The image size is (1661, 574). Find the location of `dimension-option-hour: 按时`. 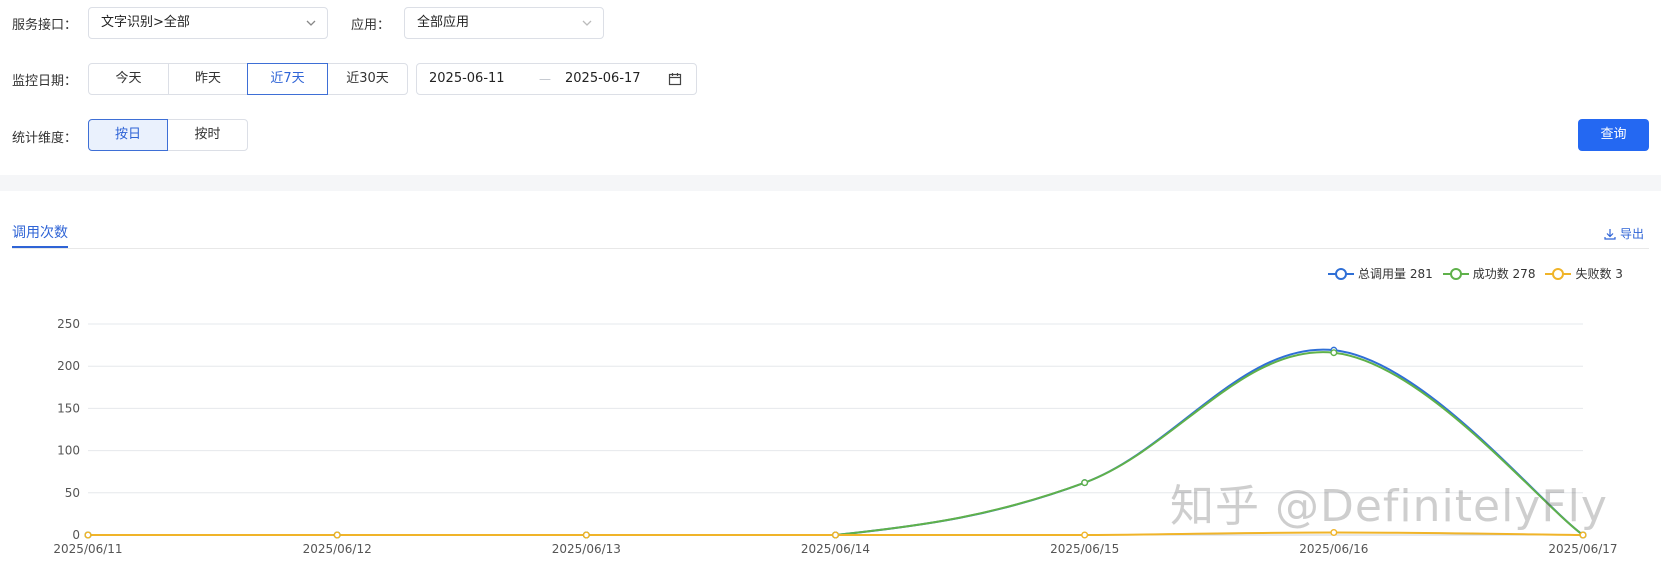

dimension-option-hour: 按时 is located at coordinates (207, 135).